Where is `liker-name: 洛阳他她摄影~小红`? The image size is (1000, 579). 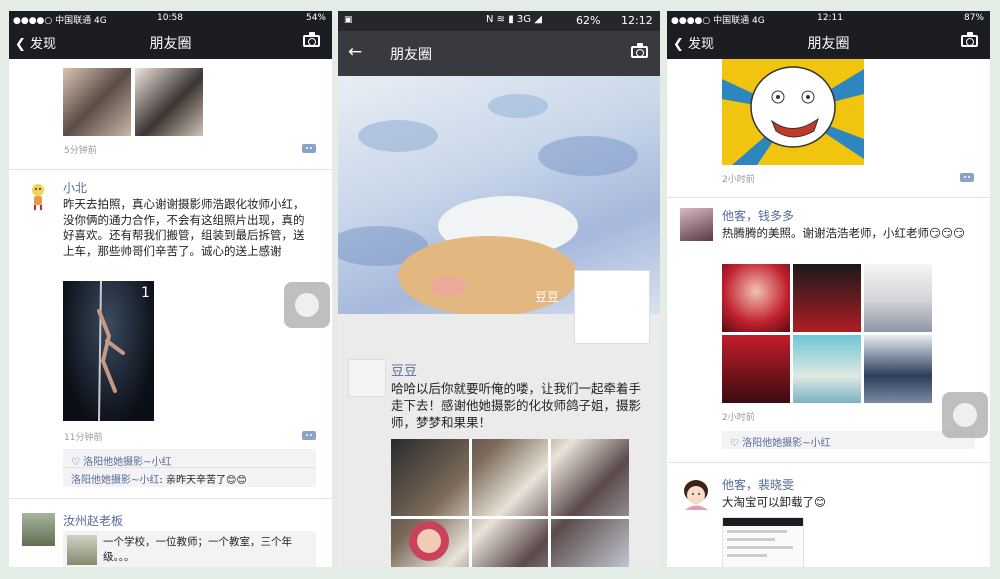
liker-name: 洛阳他她摄影~小红 is located at coordinates (786, 443).